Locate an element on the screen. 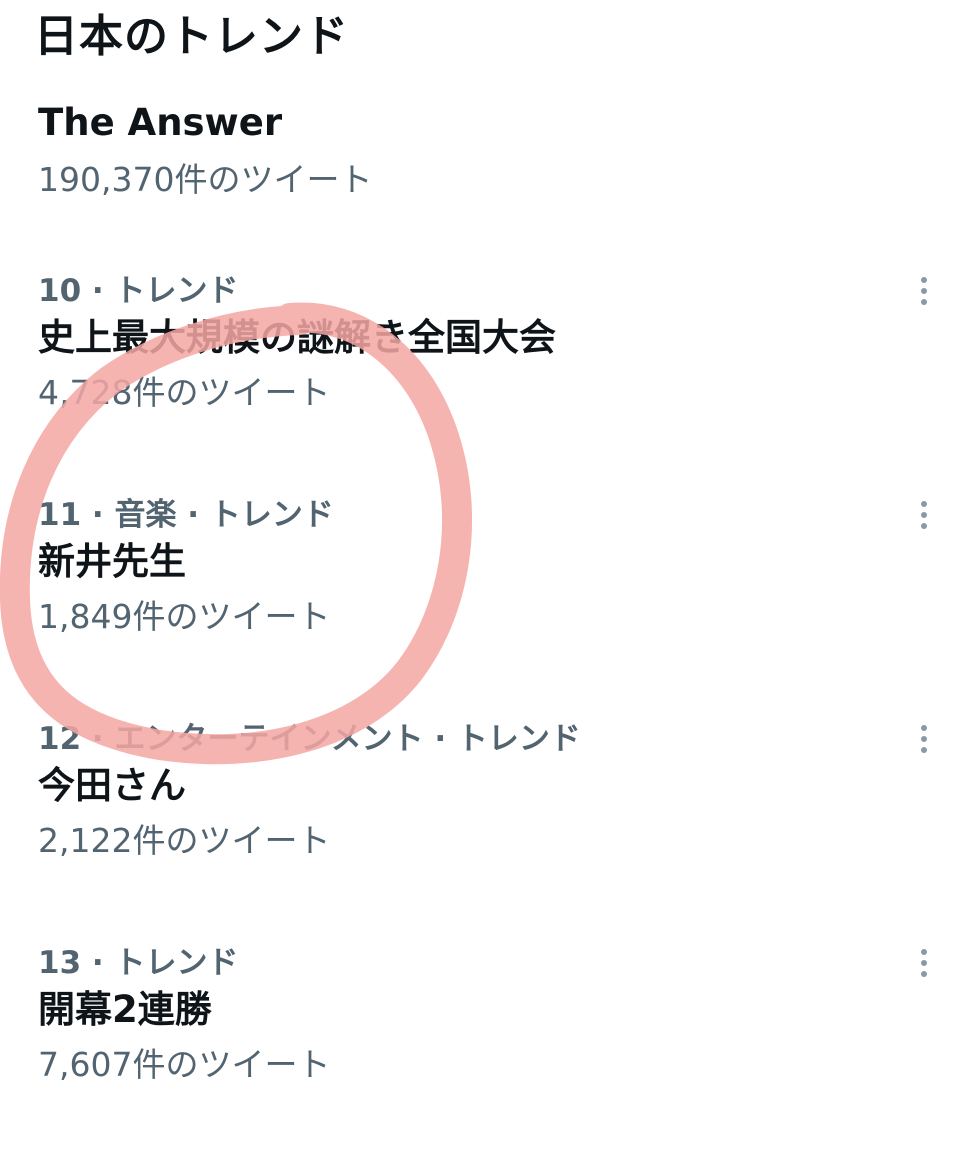 This screenshot has width=971, height=1153. trend-tweet-count: 1,849件のツイート is located at coordinates (184, 616).